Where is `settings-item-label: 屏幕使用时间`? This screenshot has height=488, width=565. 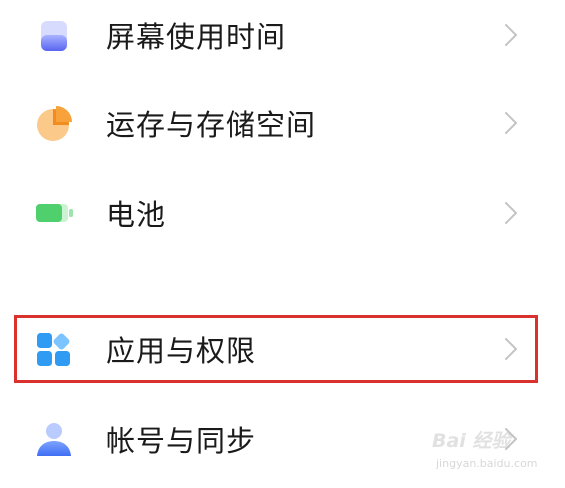 settings-item-label: 屏幕使用时间 is located at coordinates (196, 37).